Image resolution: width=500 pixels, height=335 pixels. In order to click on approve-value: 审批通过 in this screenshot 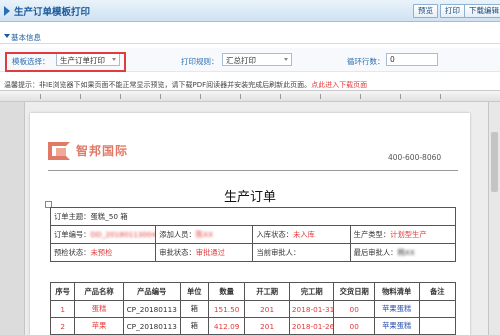, I will do `click(210, 252)`.